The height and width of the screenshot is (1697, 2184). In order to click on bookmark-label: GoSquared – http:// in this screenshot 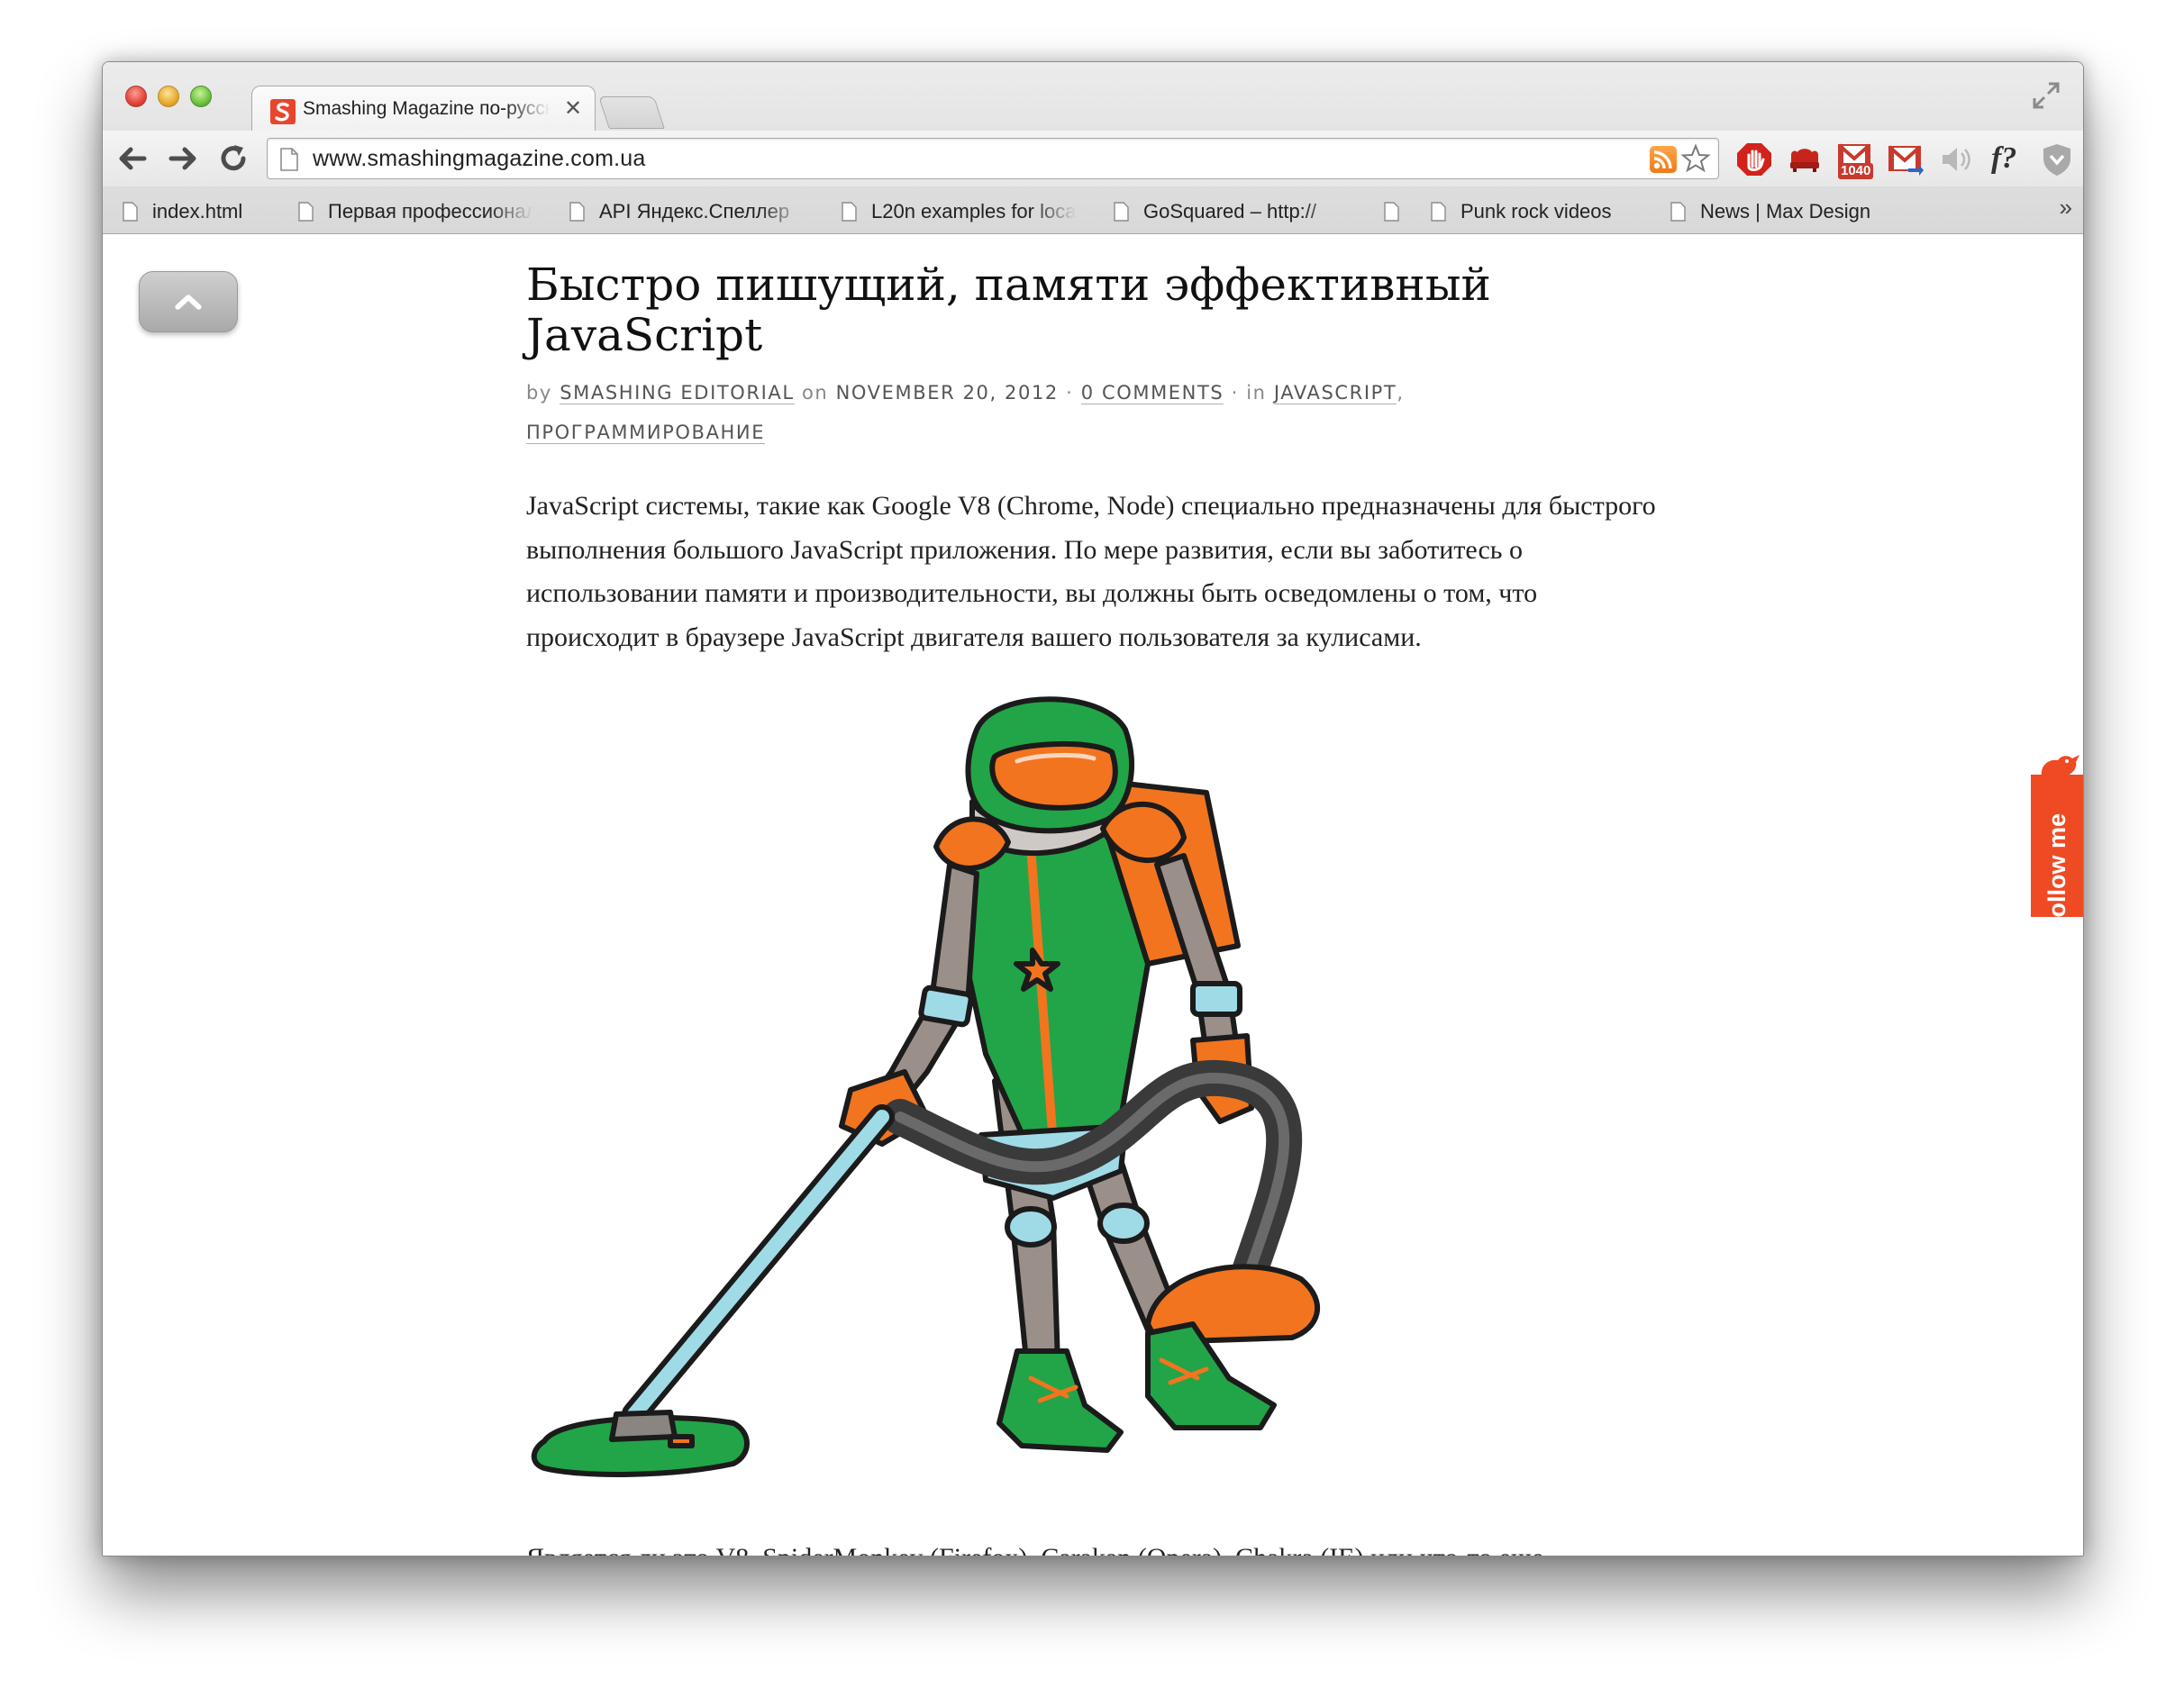, I will do `click(1230, 211)`.